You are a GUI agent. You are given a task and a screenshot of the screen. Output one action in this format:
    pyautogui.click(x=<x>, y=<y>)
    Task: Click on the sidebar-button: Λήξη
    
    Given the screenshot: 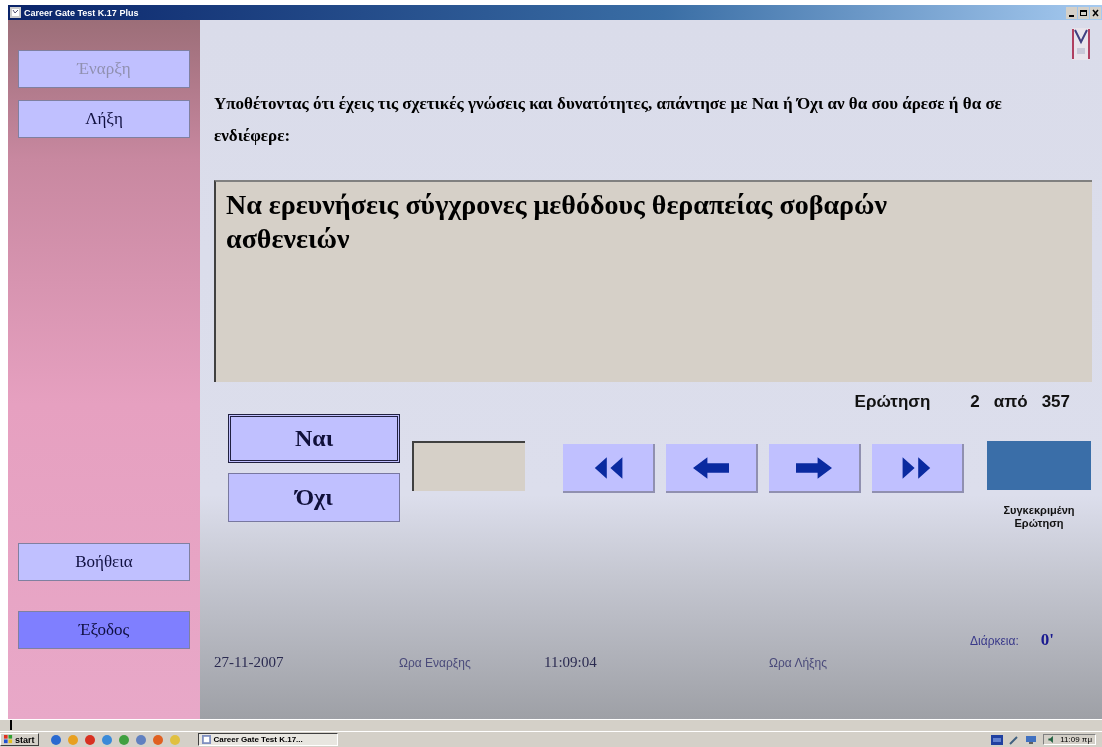 What is the action you would take?
    pyautogui.click(x=104, y=119)
    